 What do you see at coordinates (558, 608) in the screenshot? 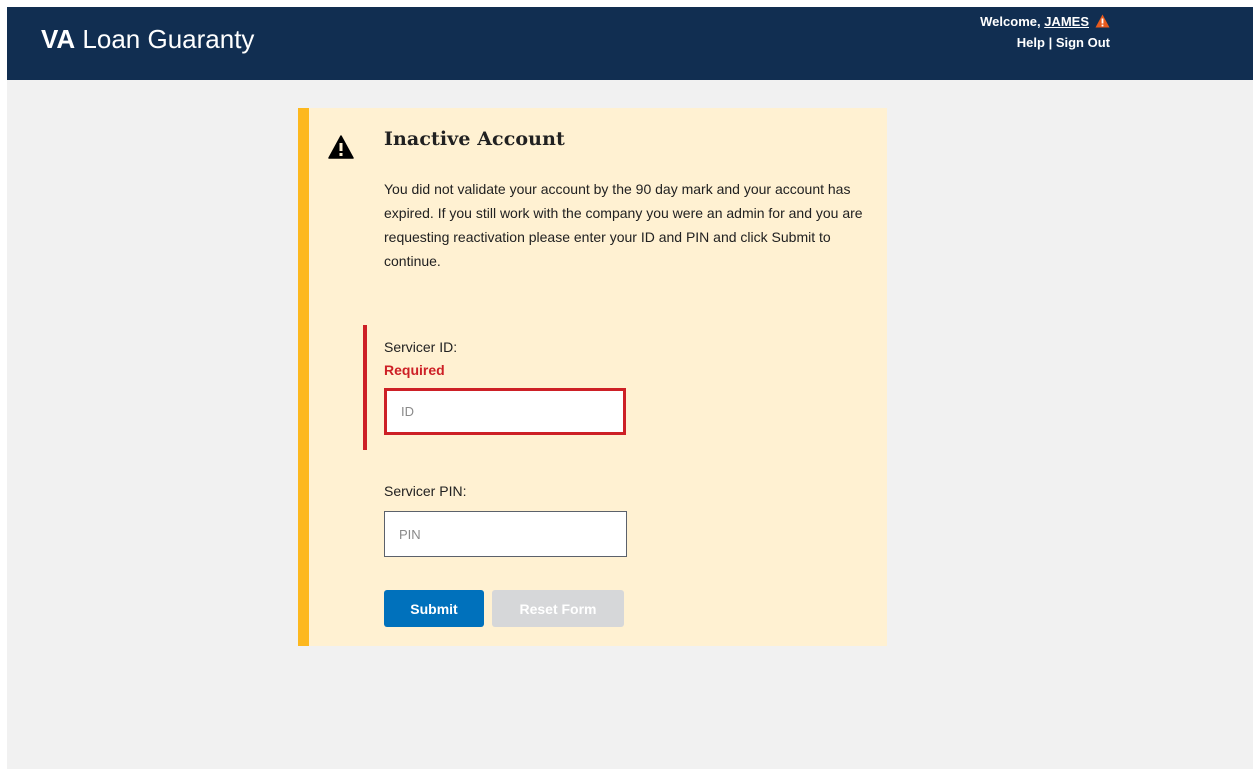
I see `reset-form-button: Reset Form` at bounding box center [558, 608].